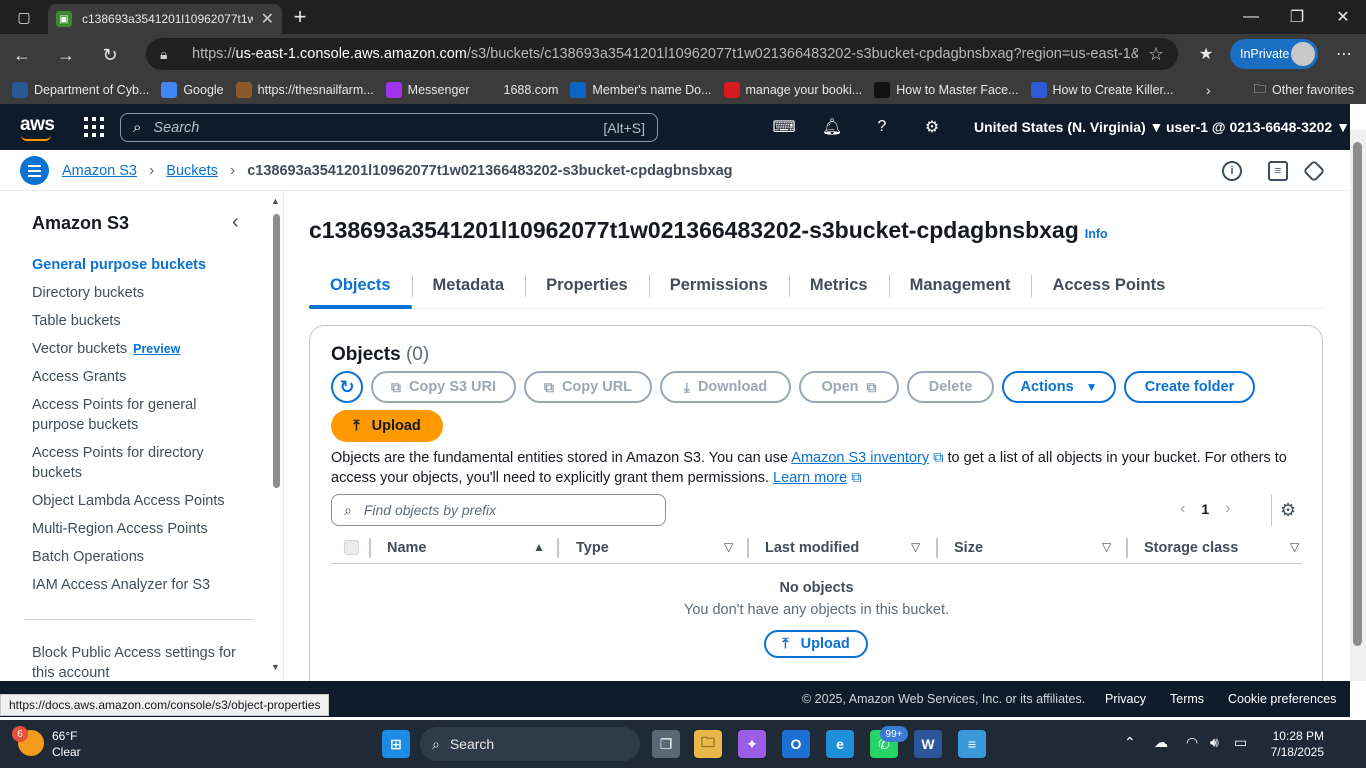 The image size is (1366, 768). Describe the element at coordinates (46, 743) in the screenshot. I see `weather-widget: 6 66°F Clear` at that location.